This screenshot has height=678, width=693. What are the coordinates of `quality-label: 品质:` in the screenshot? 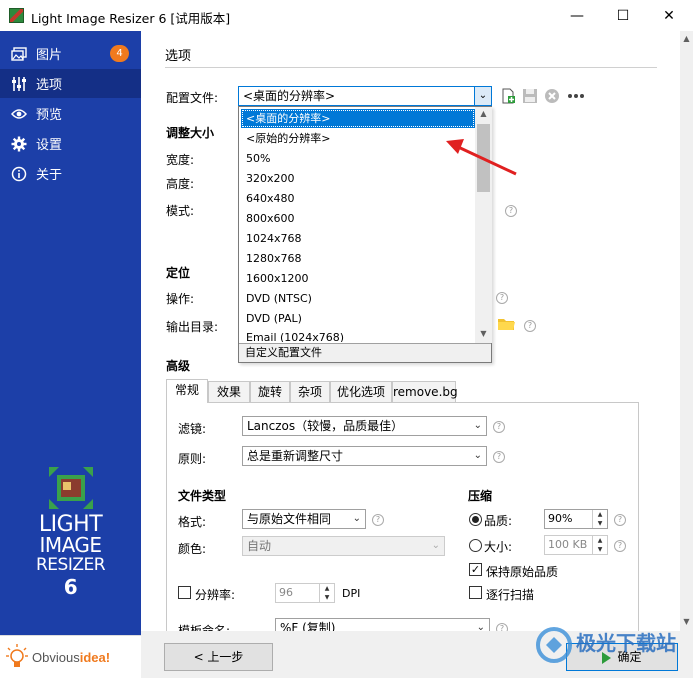 It's located at (498, 521).